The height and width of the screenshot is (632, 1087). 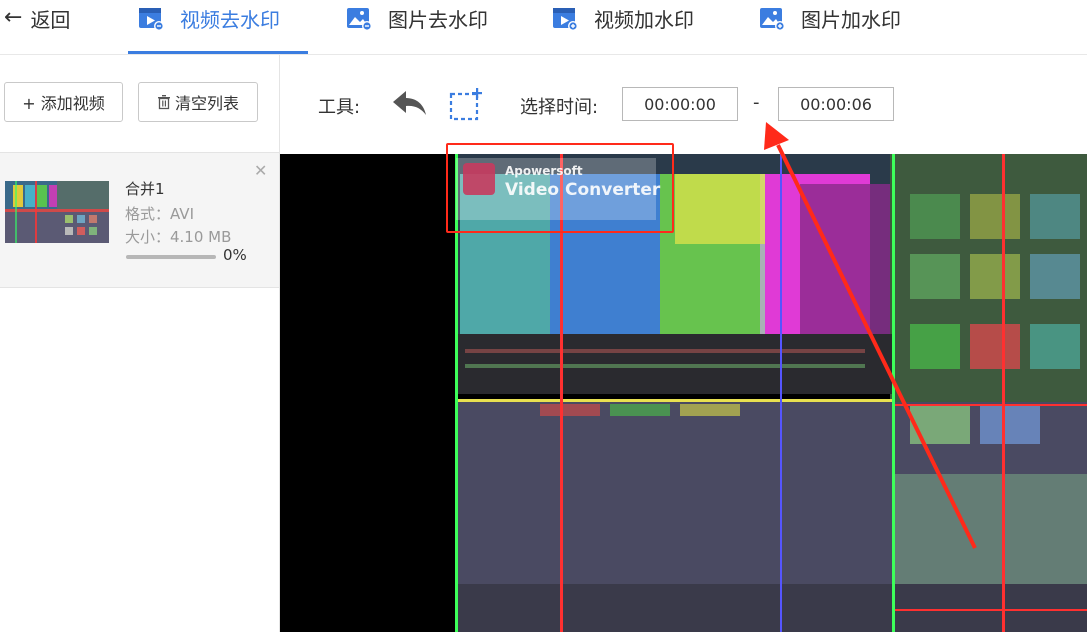 What do you see at coordinates (178, 237) in the screenshot?
I see `item-size: 大小：4.10 MB` at bounding box center [178, 237].